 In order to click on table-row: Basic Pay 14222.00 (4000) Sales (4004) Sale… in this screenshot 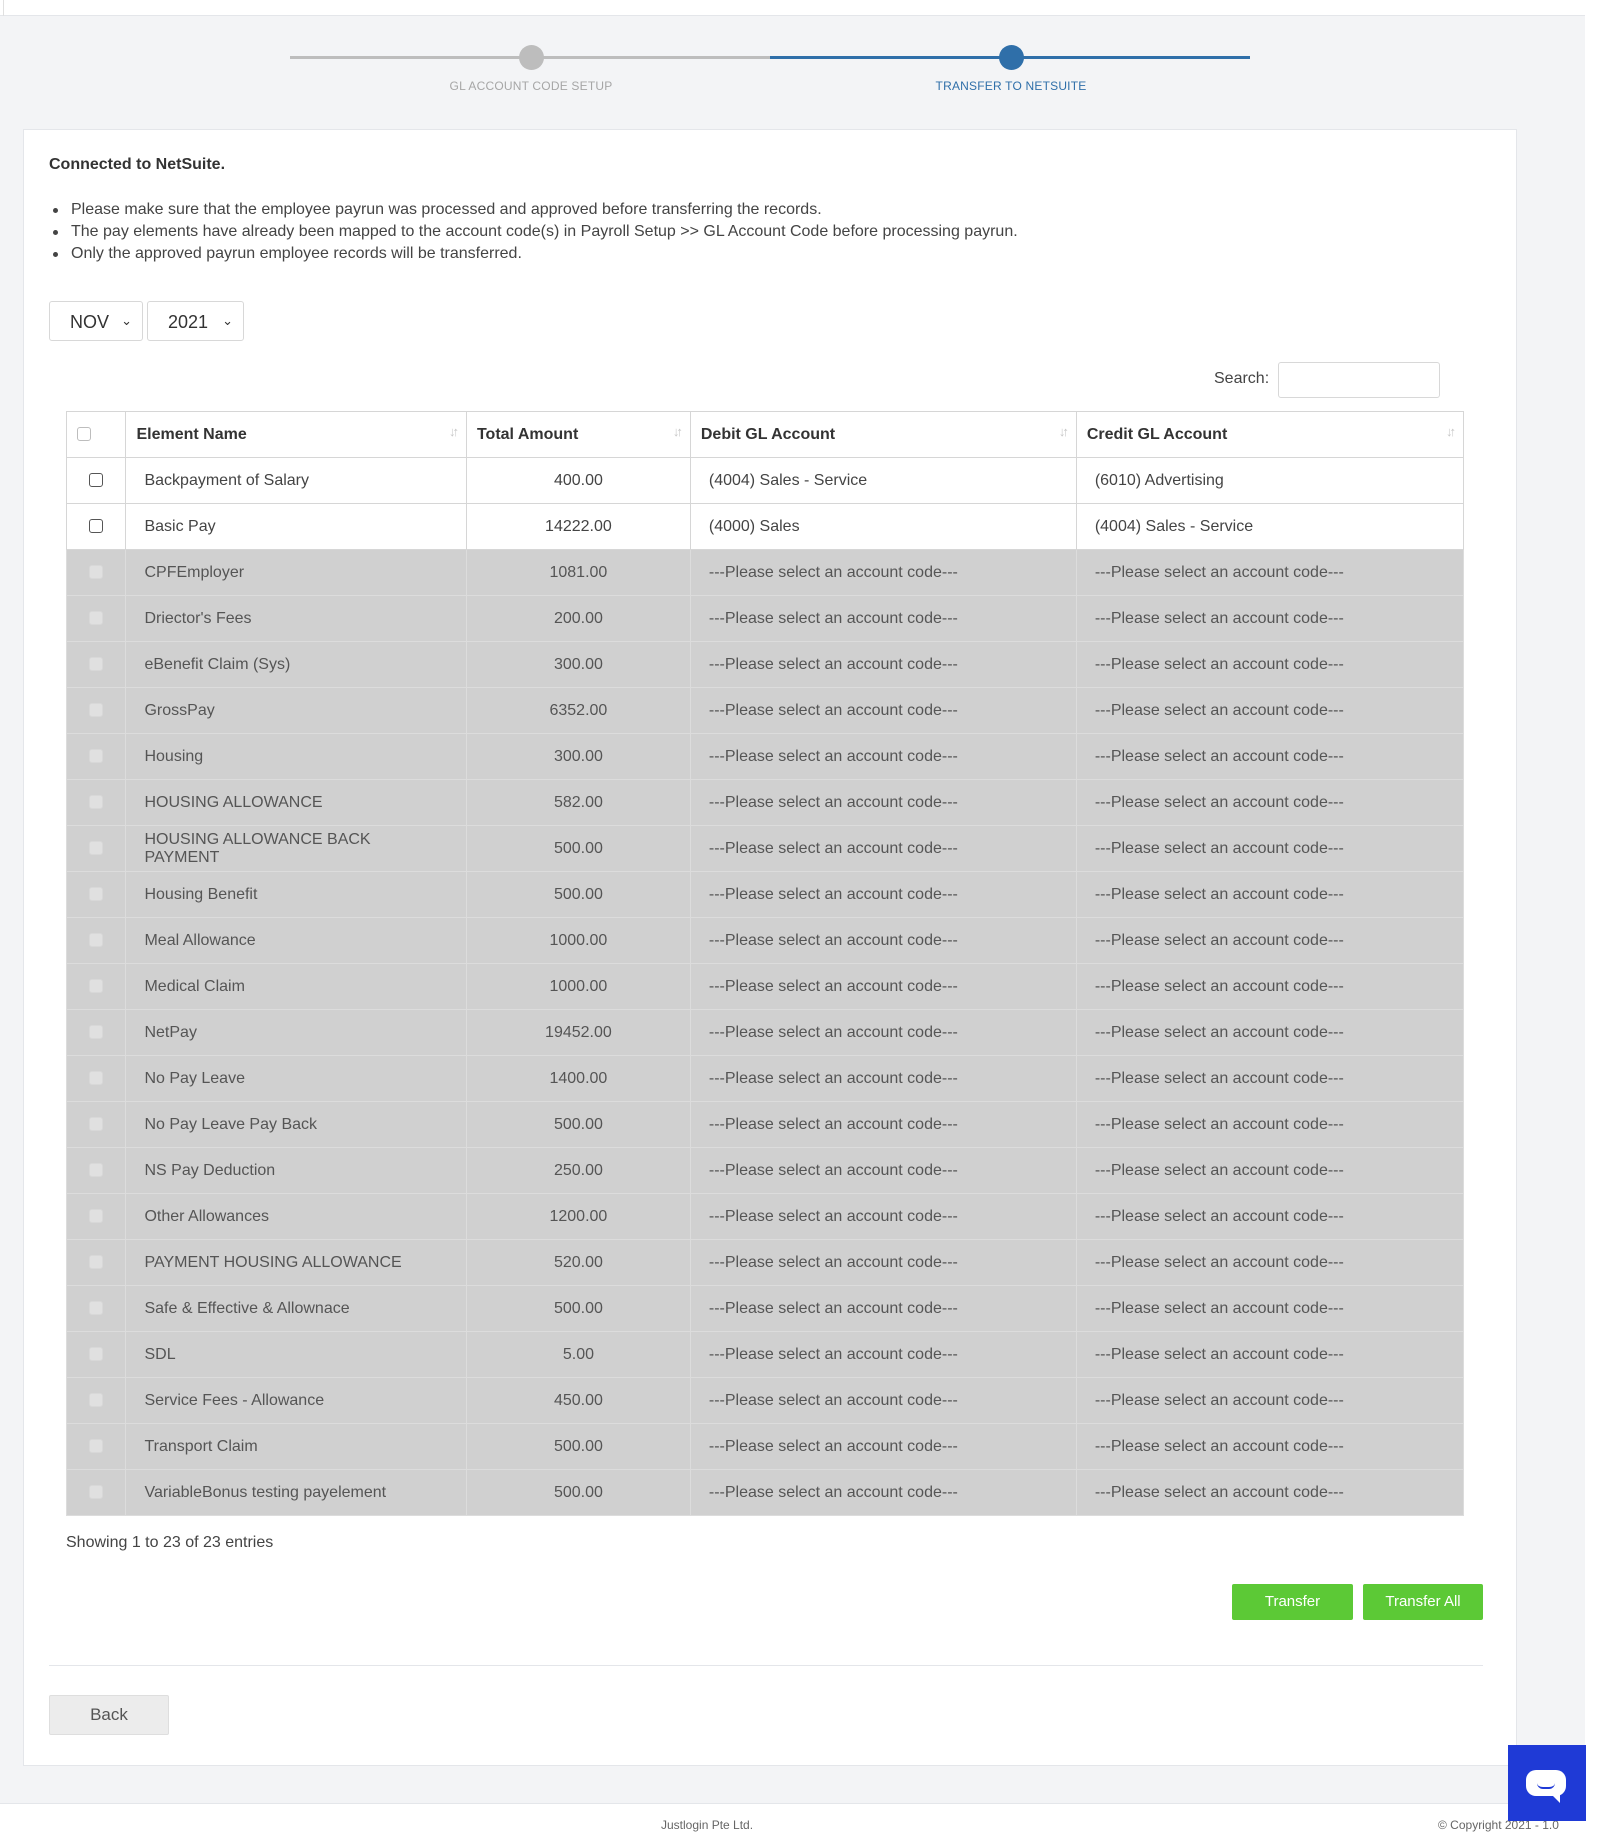, I will do `click(765, 526)`.